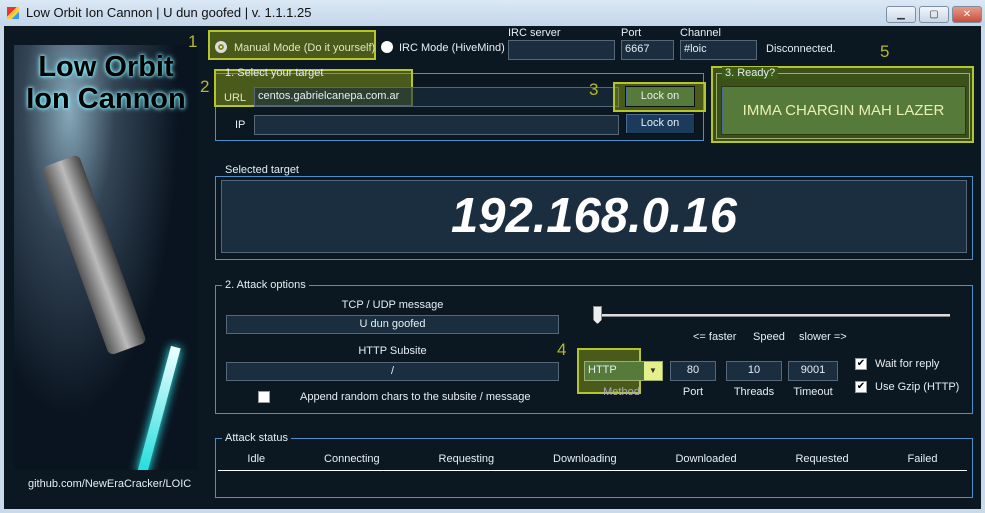  What do you see at coordinates (801, 49) in the screenshot?
I see `irc-status: Disconnected.` at bounding box center [801, 49].